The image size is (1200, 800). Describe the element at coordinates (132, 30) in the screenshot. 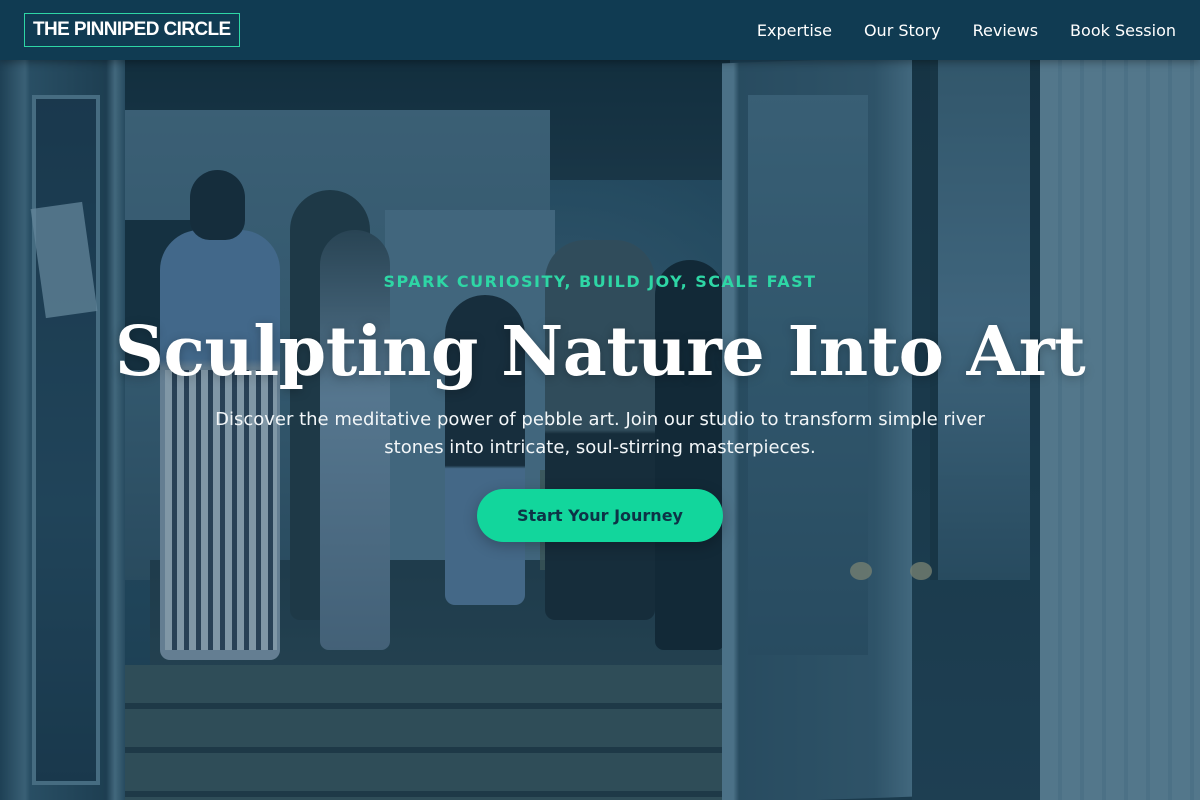

I see `brand-logo: THE PINNIPED CIRCLE` at that location.